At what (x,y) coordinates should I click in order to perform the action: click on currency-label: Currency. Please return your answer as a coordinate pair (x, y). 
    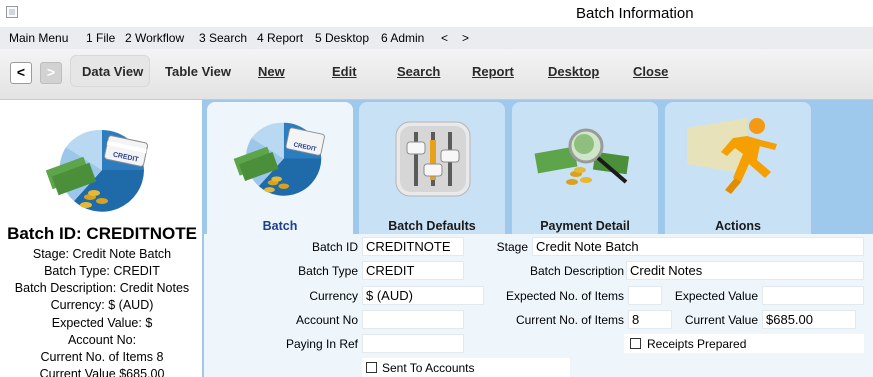
    Looking at the image, I should click on (333, 296).